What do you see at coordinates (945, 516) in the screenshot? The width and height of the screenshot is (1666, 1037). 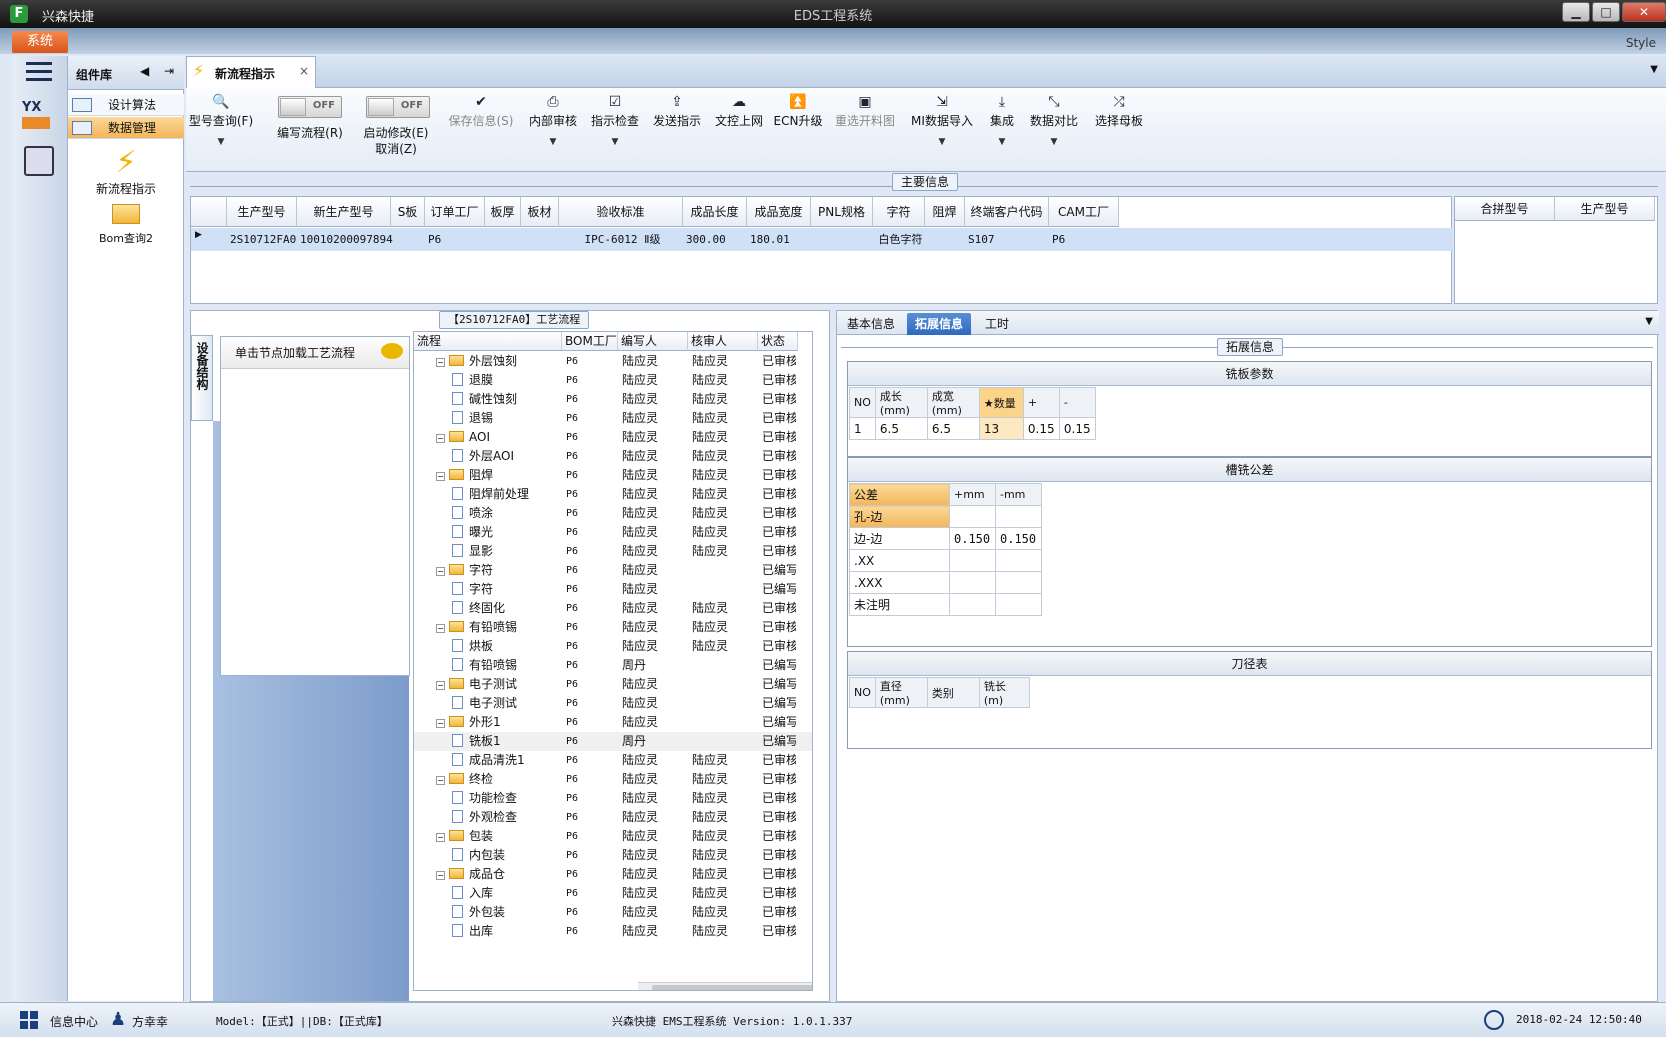 I see `table-row: 孔-边` at bounding box center [945, 516].